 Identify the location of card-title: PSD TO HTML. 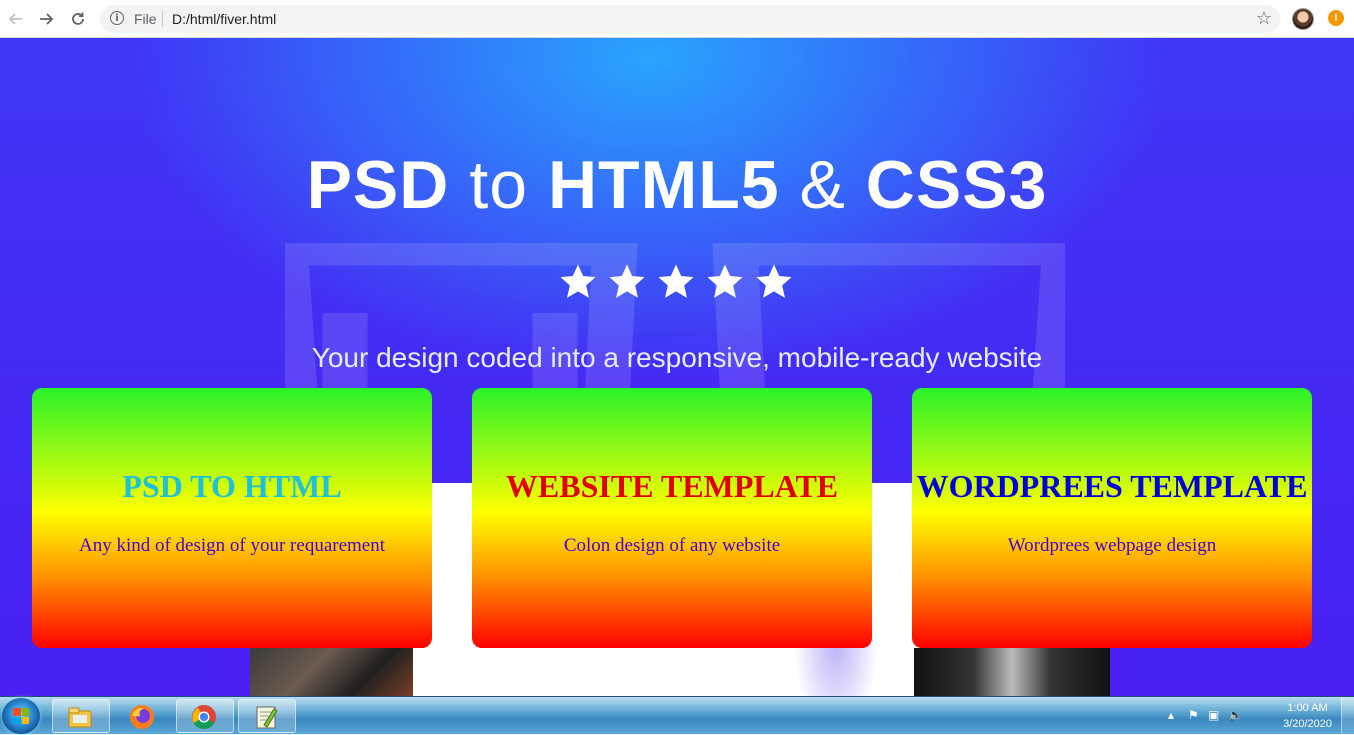
(232, 486).